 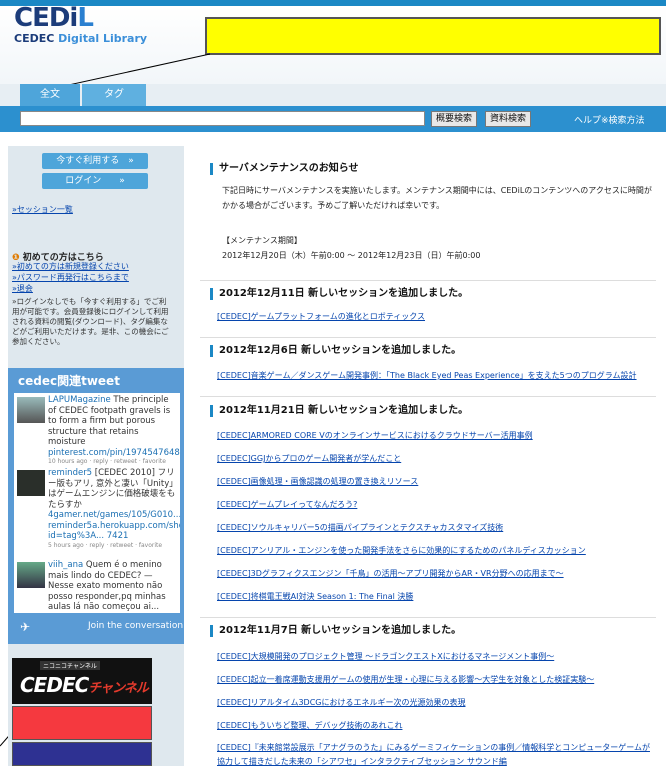 What do you see at coordinates (433, 36) in the screenshot?
I see `header-banner-placeholder` at bounding box center [433, 36].